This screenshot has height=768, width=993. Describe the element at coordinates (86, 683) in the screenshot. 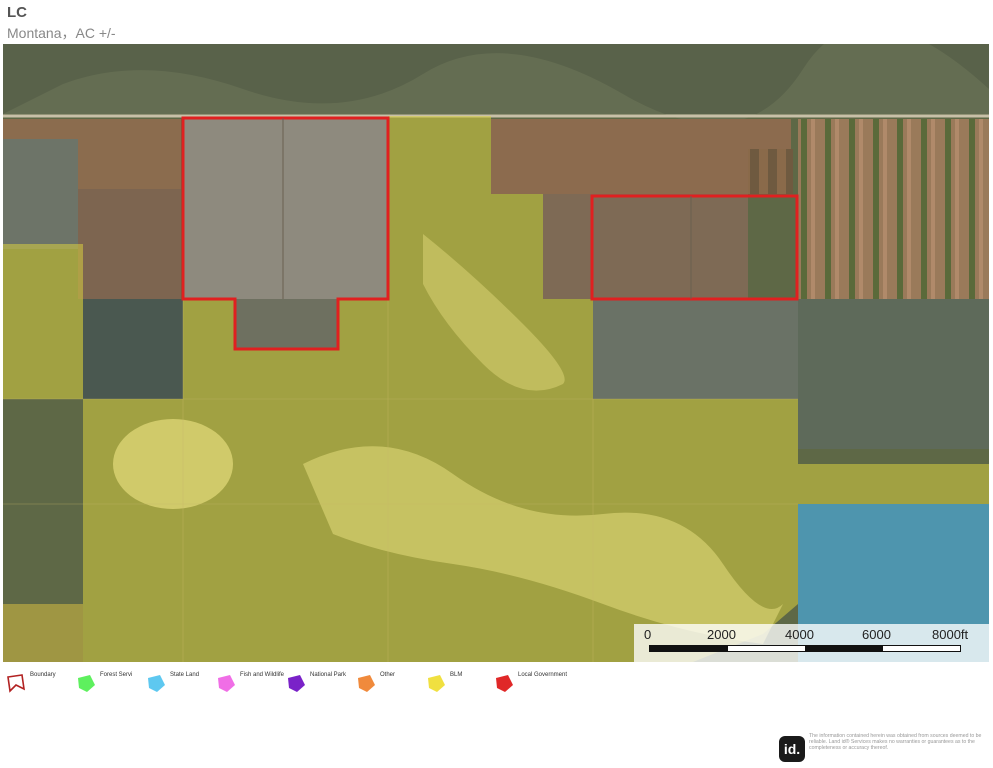

I see `forest-service-icon` at that location.